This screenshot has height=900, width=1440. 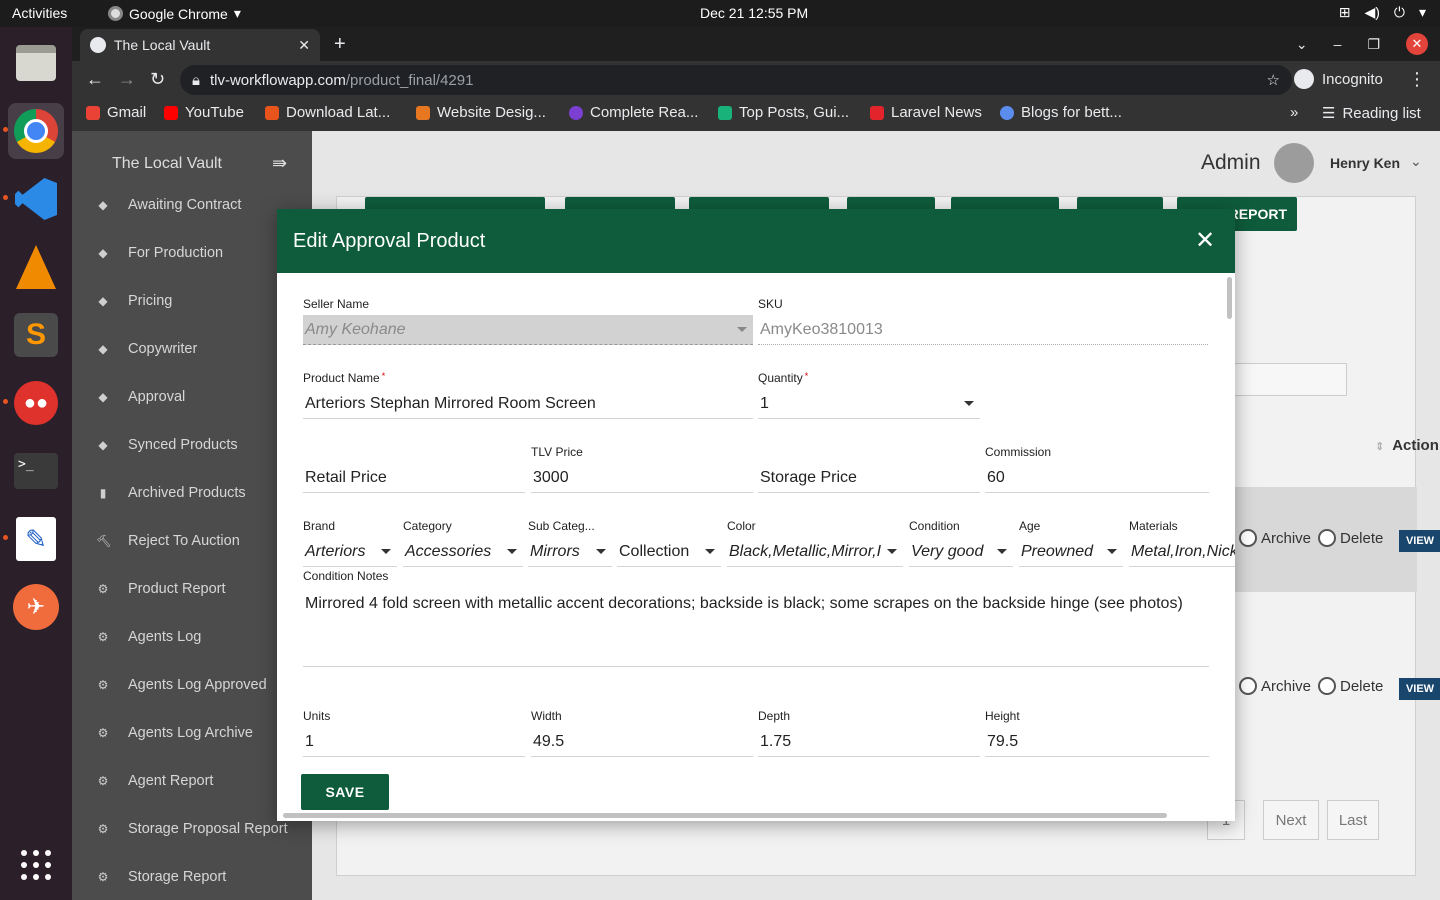 I want to click on tab-search-icon: ⌄, so click(x=1302, y=44).